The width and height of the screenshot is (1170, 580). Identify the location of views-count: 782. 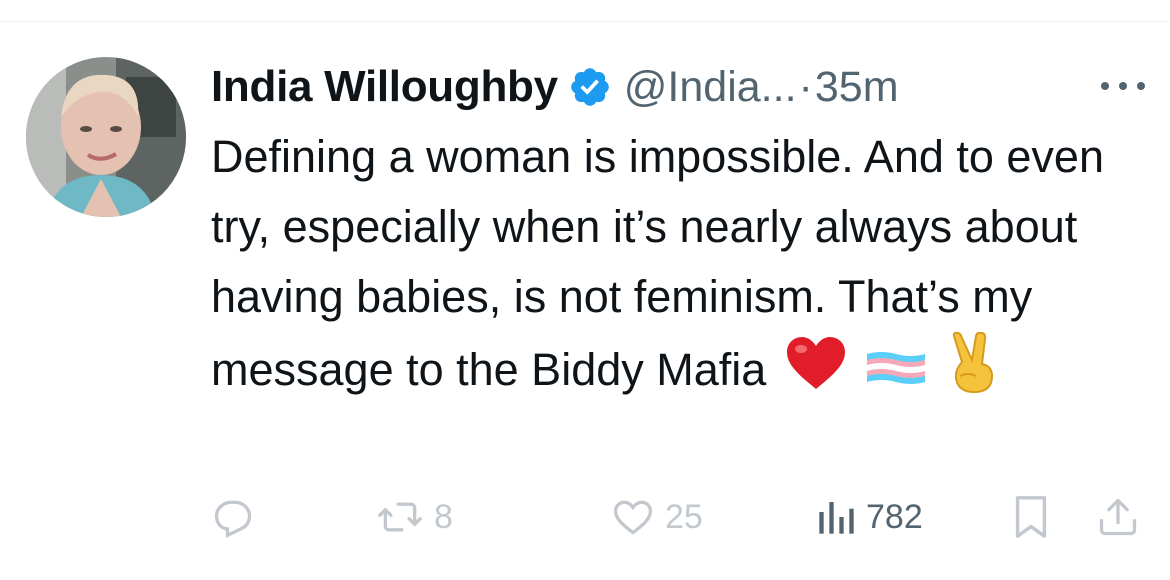
(894, 516).